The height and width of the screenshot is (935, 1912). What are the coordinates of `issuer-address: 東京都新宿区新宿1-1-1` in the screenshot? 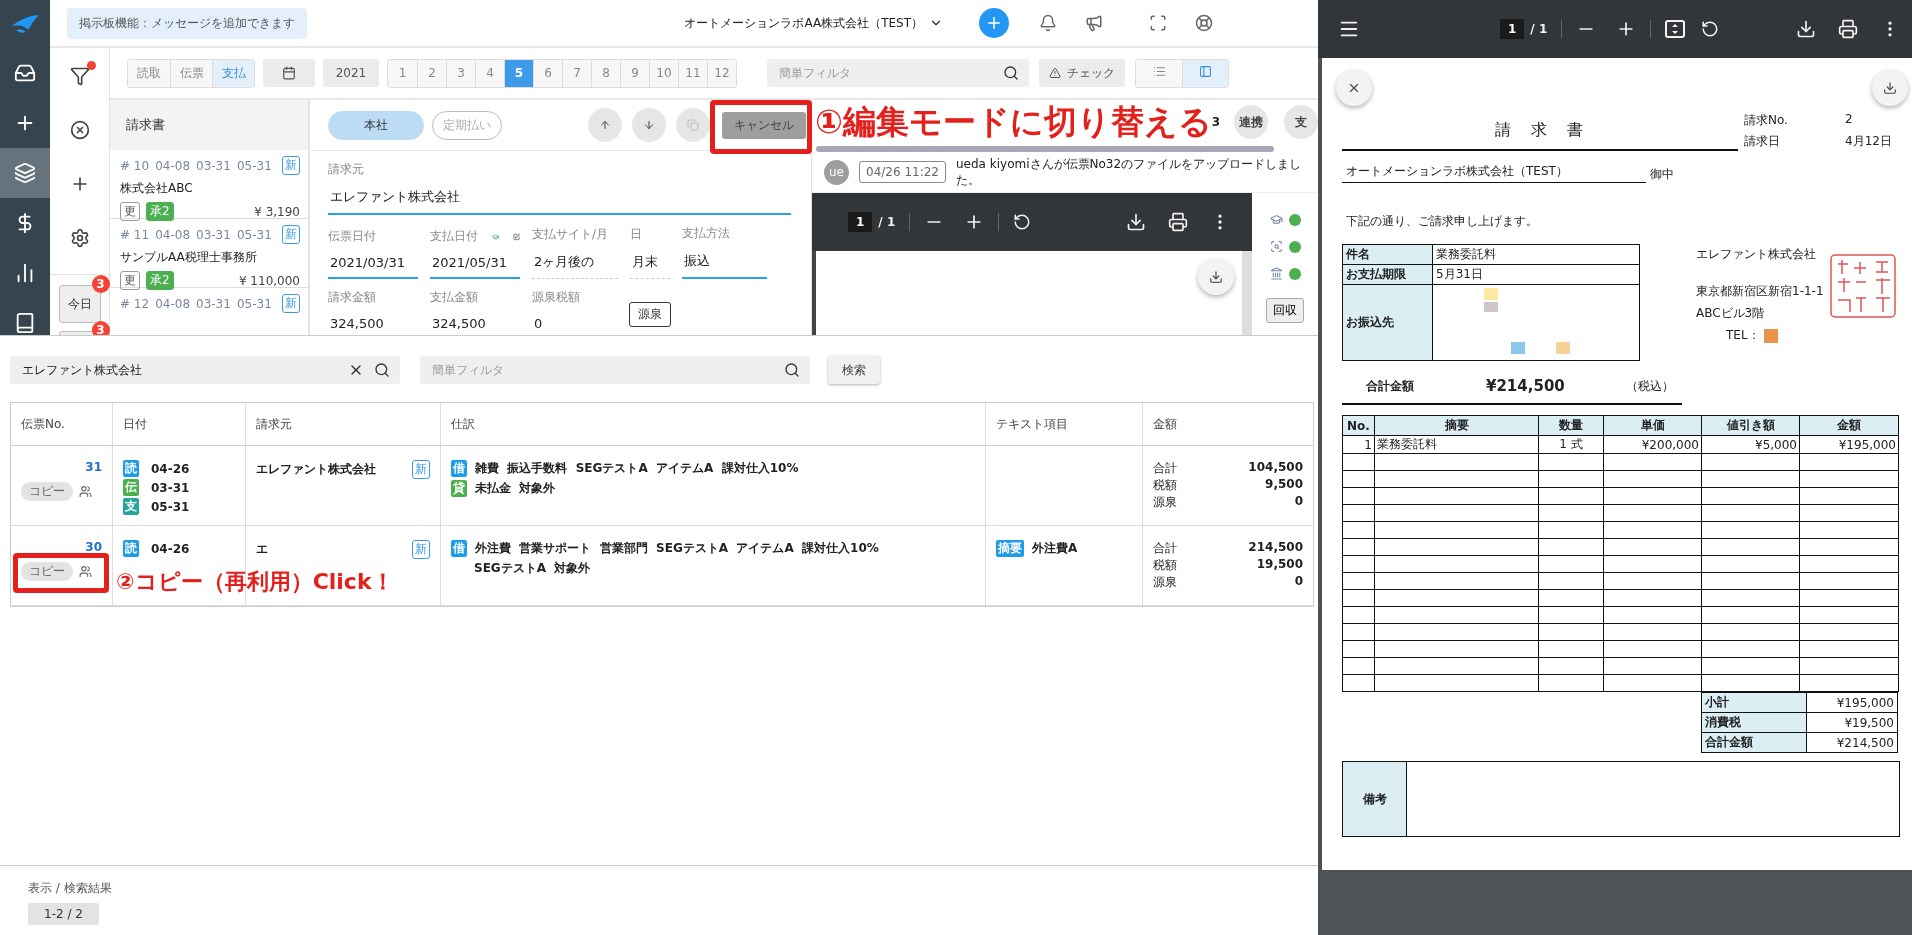 It's located at (1760, 291).